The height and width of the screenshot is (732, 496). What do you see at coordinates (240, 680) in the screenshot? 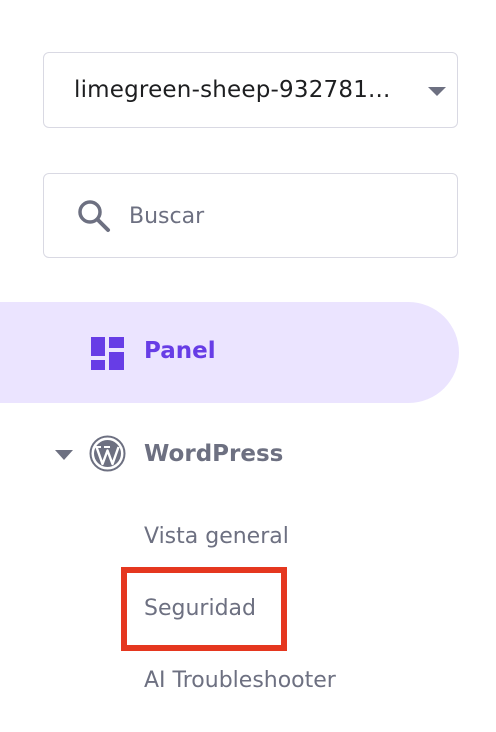
I see `sidebar-subitem-ai-troubleshooter: AI Troubleshooter` at bounding box center [240, 680].